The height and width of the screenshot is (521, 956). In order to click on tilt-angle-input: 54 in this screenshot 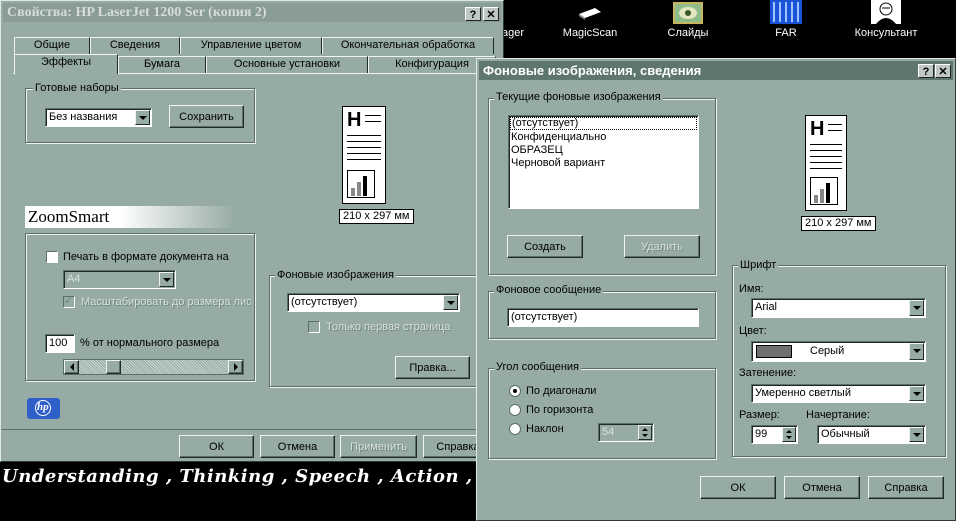, I will do `click(626, 432)`.